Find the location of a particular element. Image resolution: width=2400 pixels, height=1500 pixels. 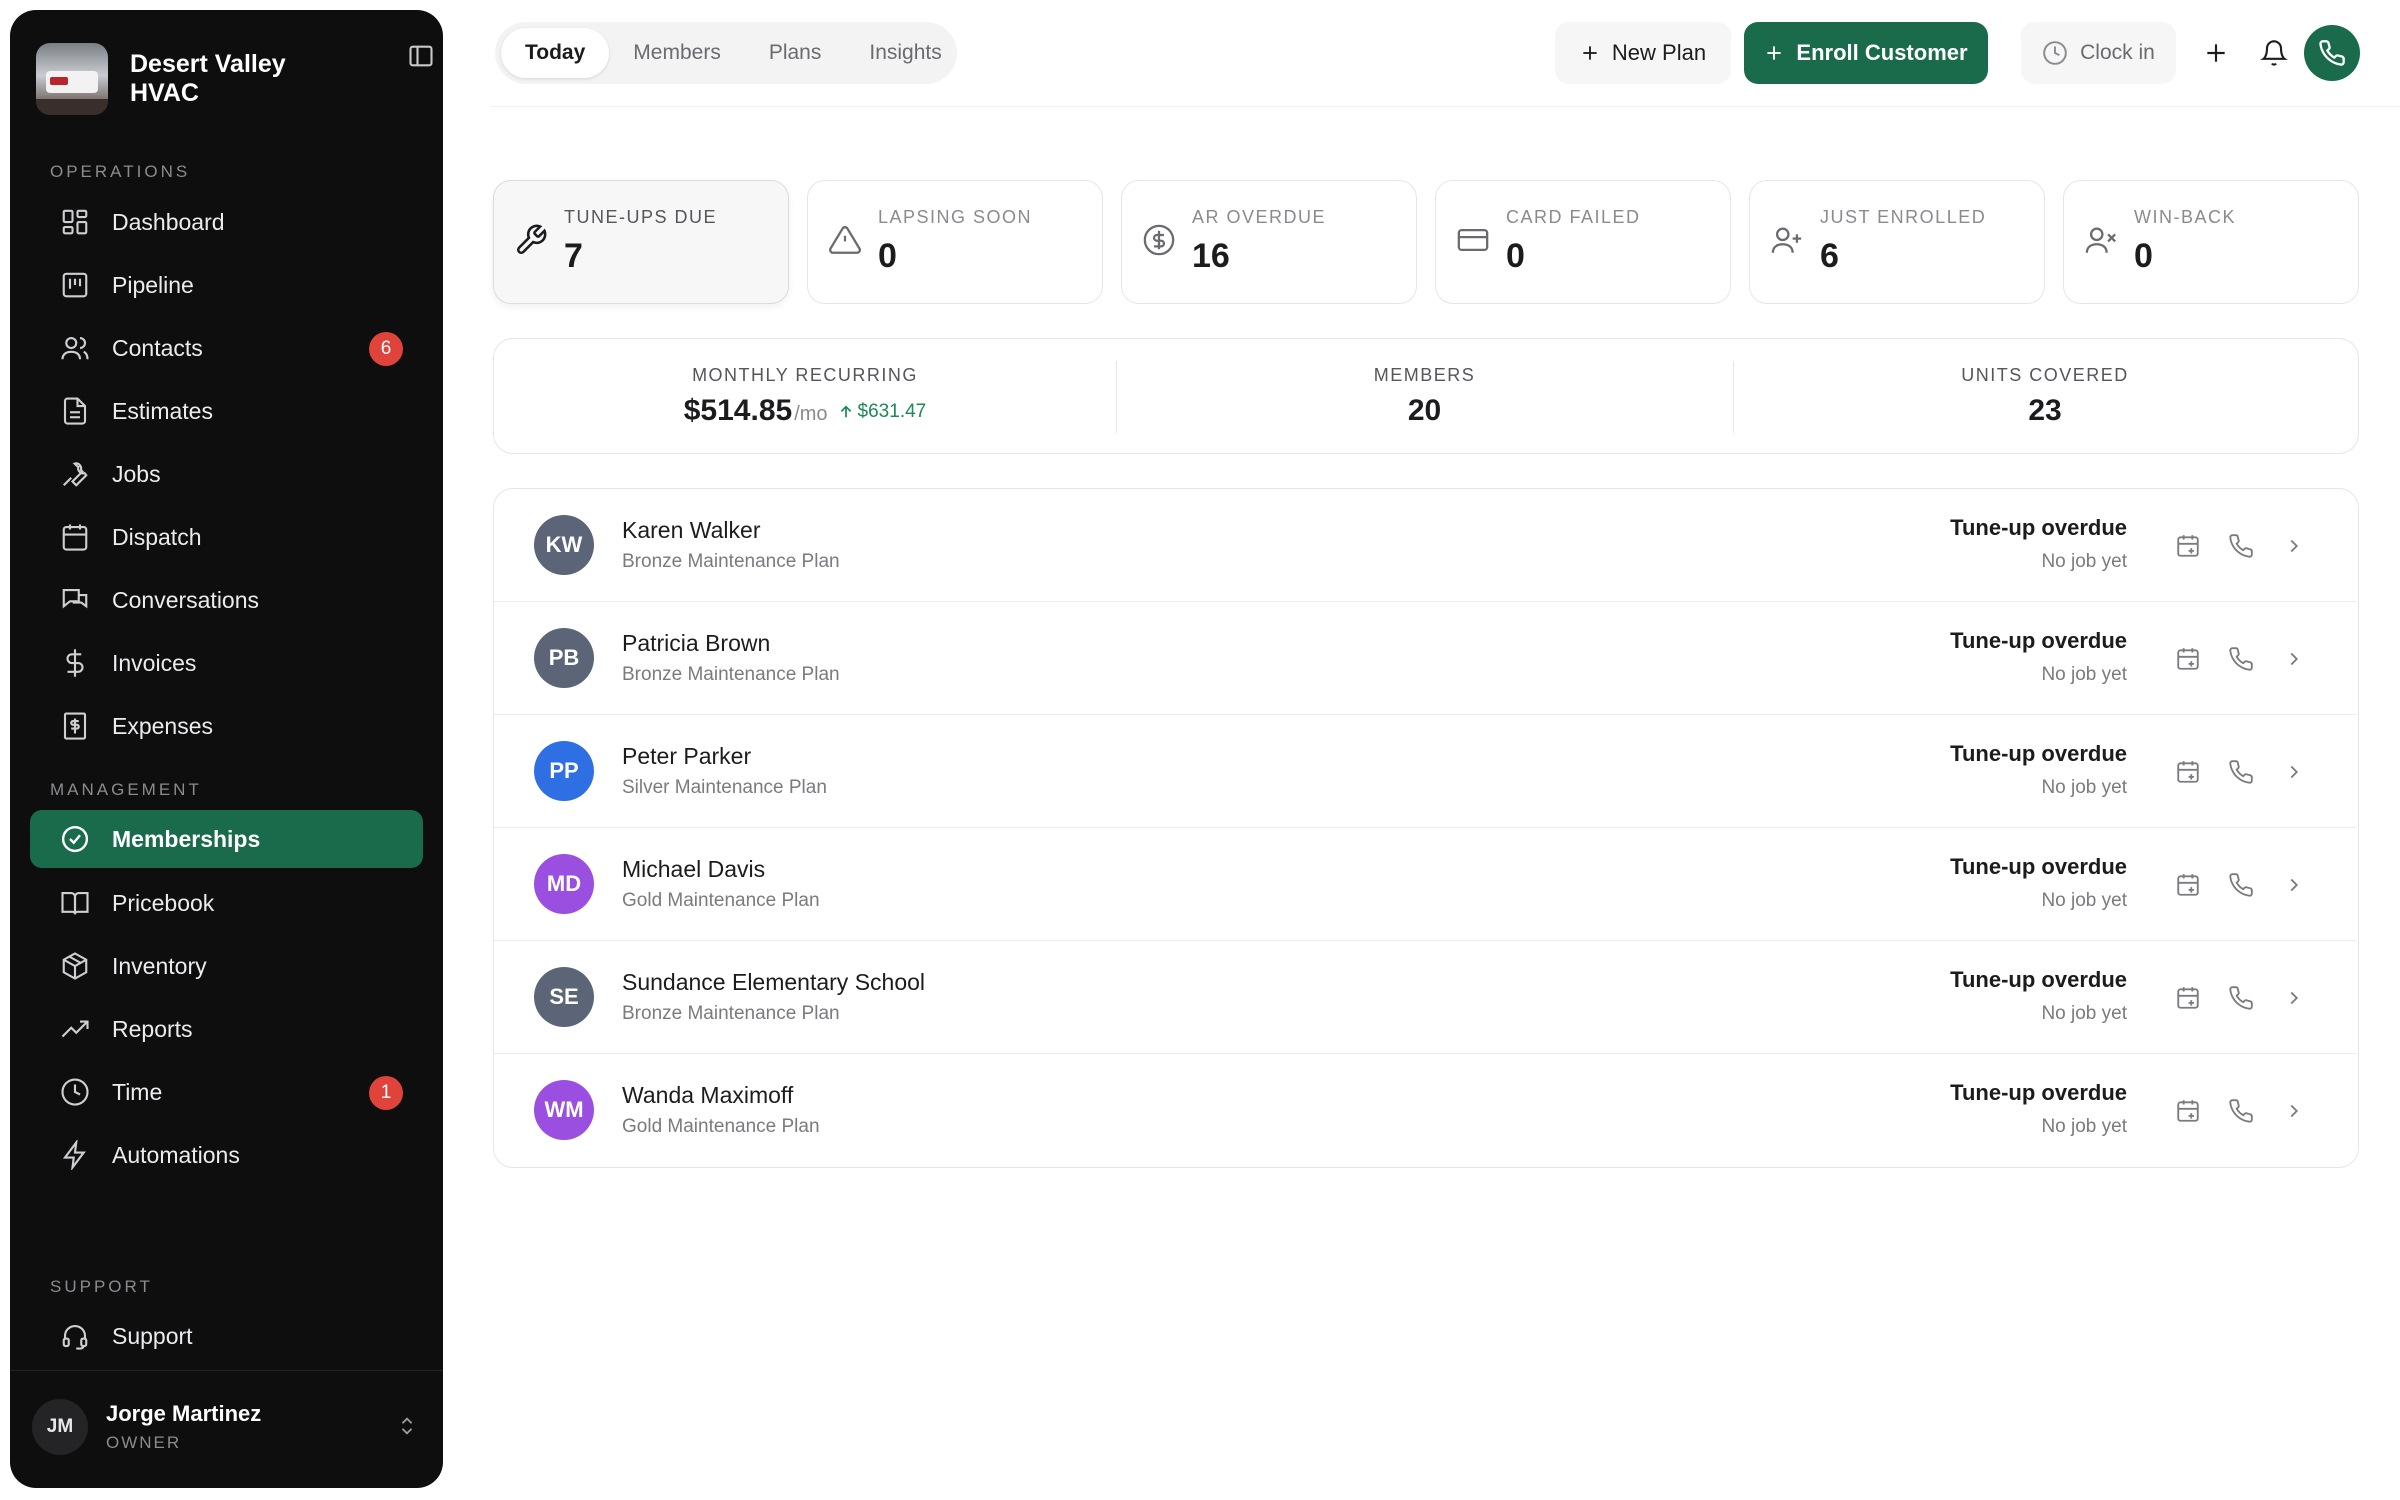

status-text: Tune-up overdue is located at coordinates (2038, 640).